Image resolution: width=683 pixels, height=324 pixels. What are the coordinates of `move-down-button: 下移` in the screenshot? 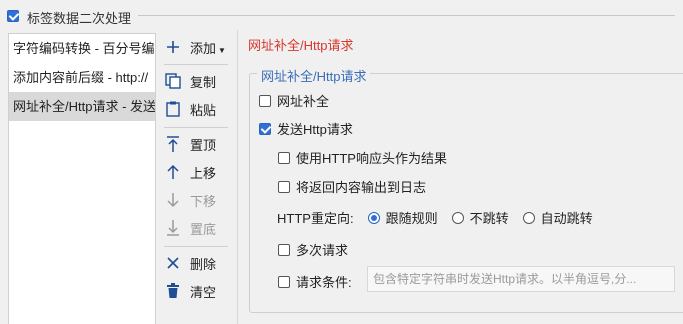 It's located at (189, 200).